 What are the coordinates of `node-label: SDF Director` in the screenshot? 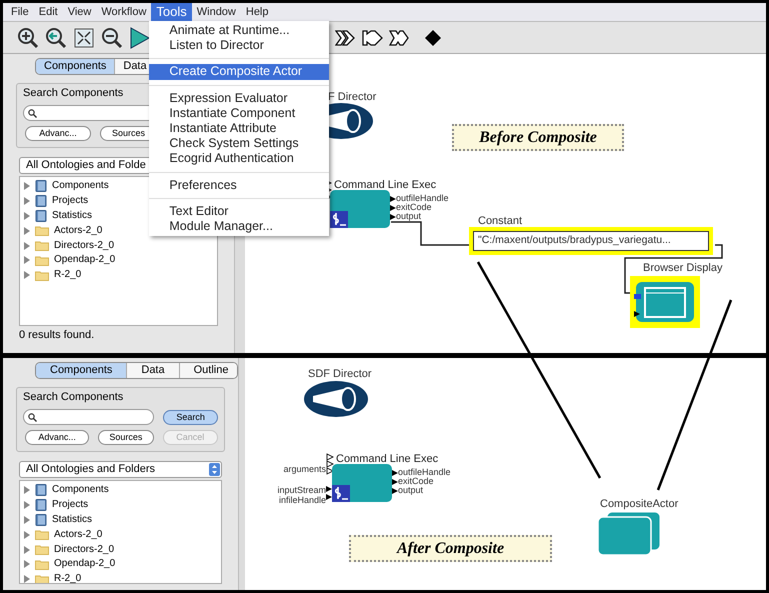 It's located at (340, 374).